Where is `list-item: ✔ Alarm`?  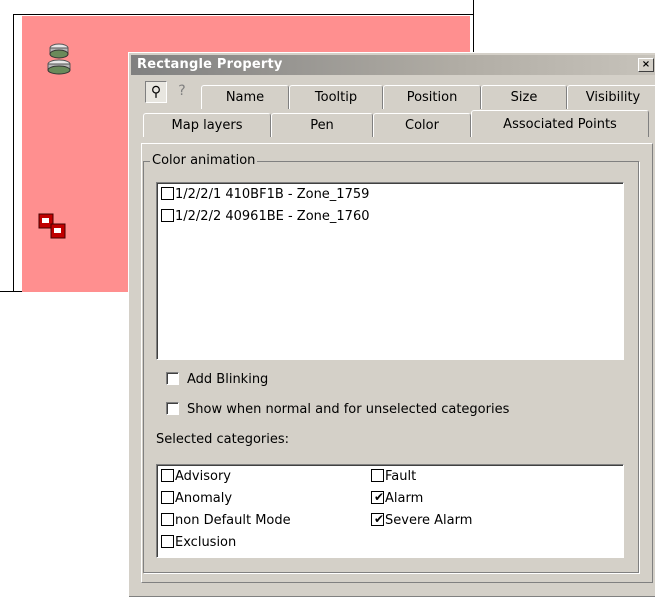
list-item: ✔ Alarm is located at coordinates (397, 500).